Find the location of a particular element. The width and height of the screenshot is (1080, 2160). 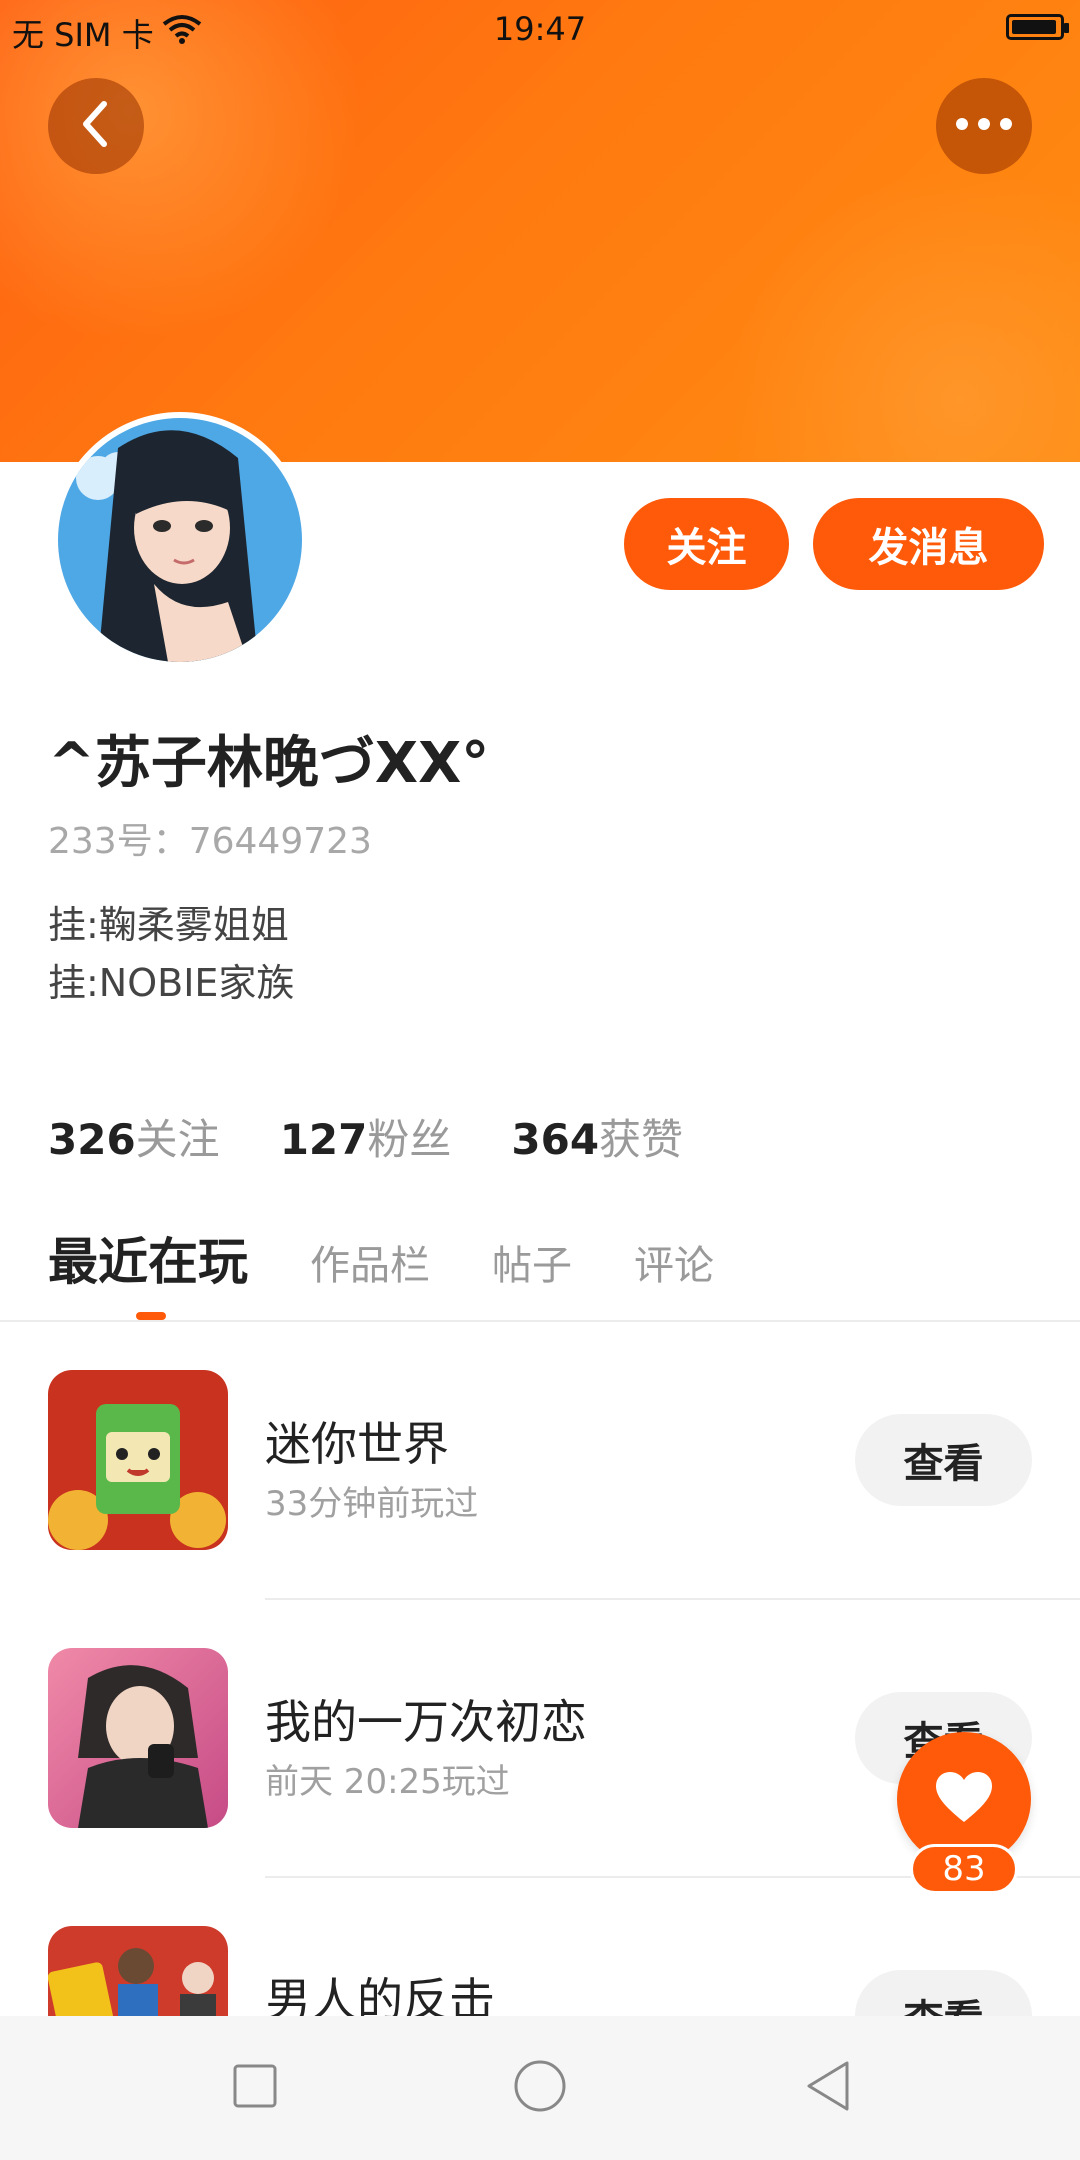

user-id: 233号：76449723 is located at coordinates (210, 841).